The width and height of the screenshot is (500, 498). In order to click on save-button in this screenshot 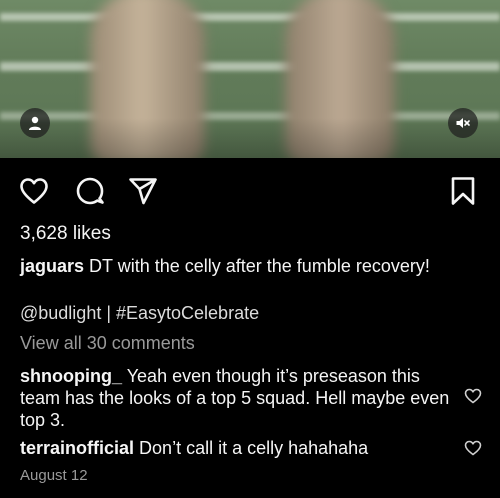, I will do `click(463, 191)`.